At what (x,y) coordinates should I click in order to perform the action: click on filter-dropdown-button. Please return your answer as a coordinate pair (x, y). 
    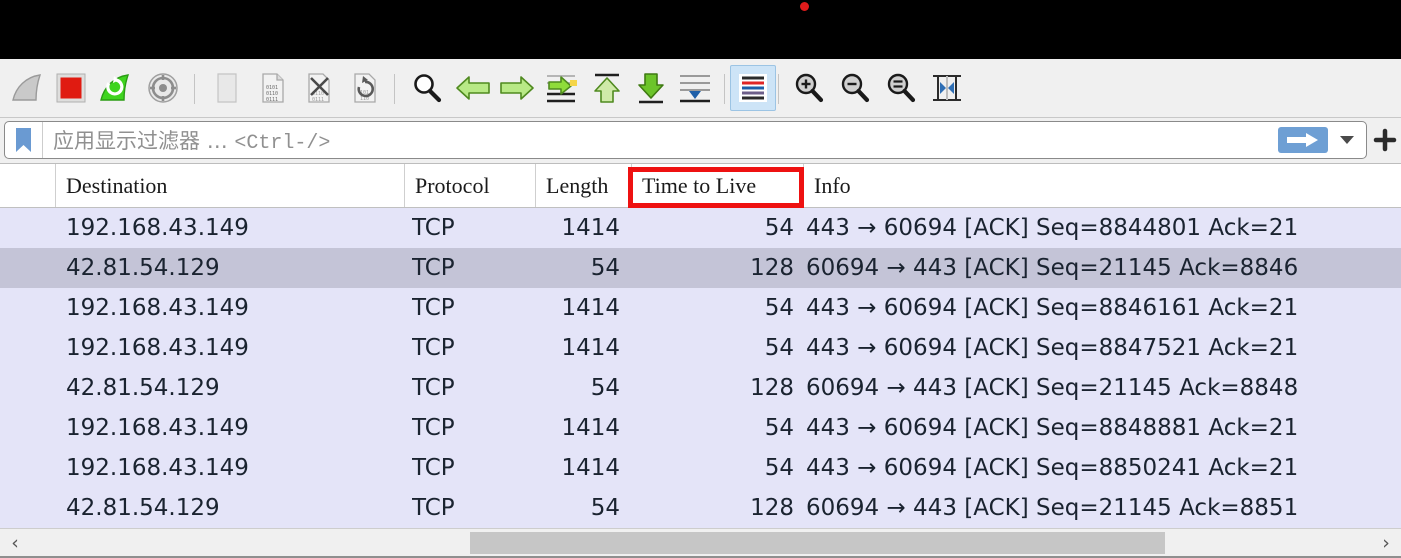
    Looking at the image, I should click on (1347, 140).